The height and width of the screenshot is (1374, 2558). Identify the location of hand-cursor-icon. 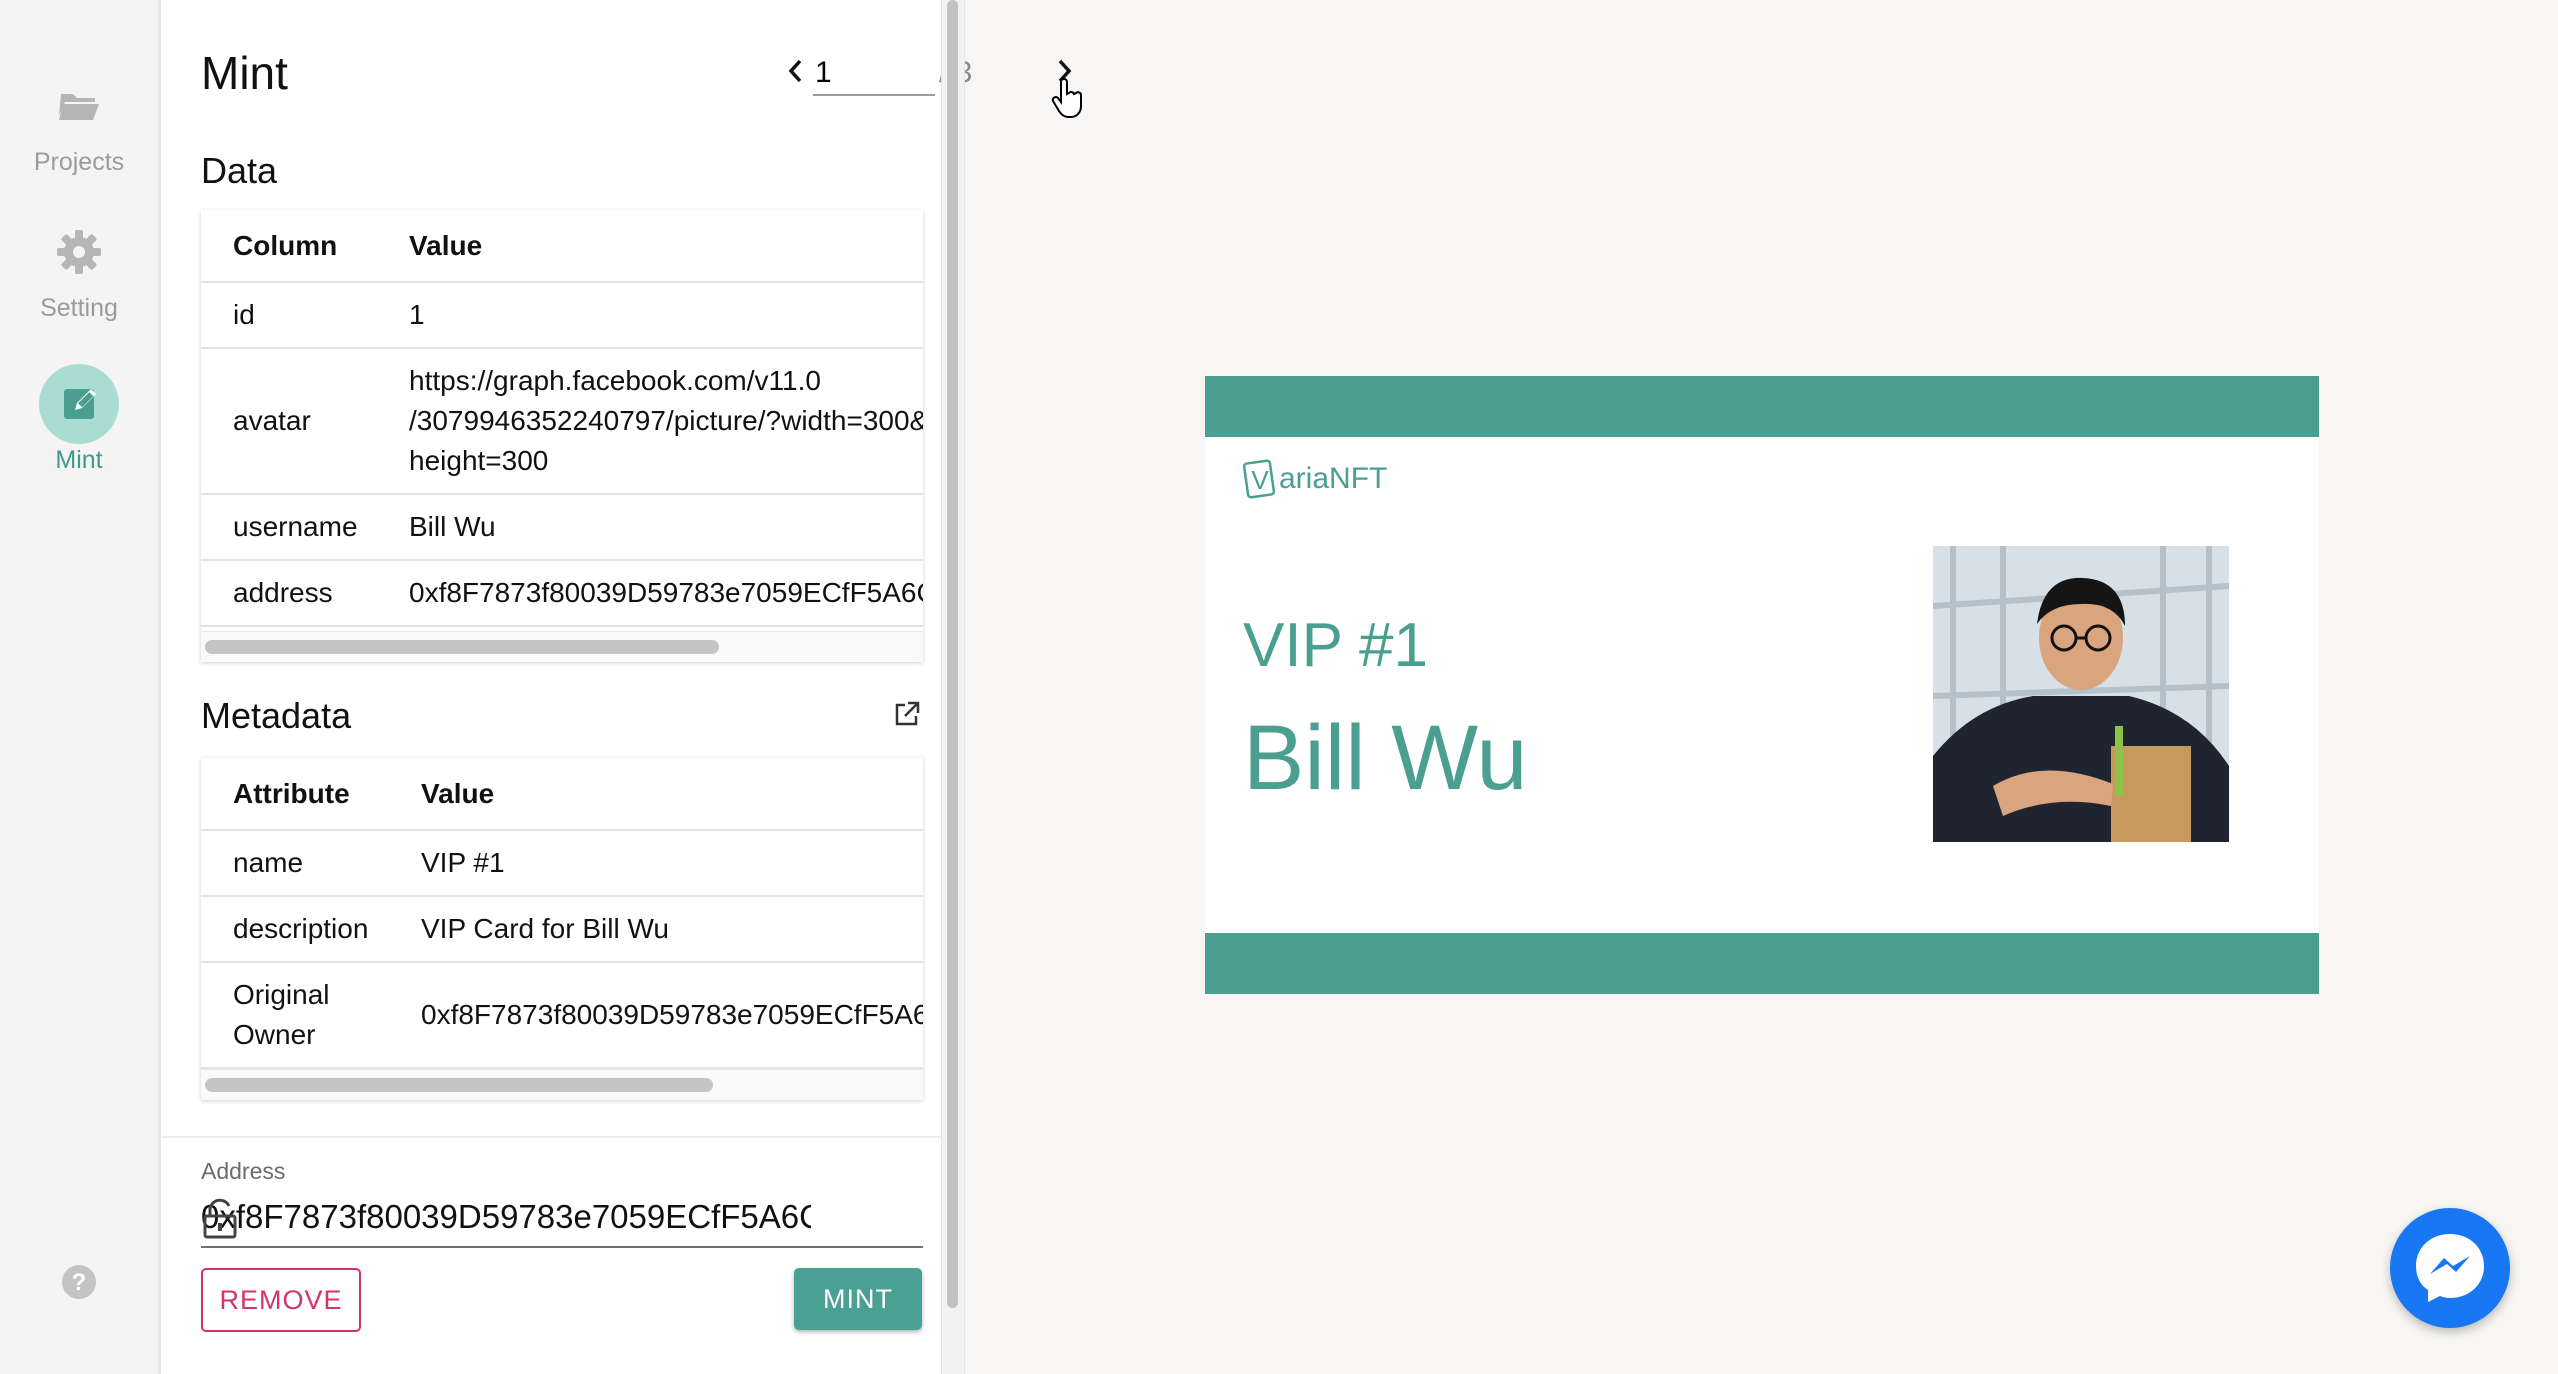
(1066, 98).